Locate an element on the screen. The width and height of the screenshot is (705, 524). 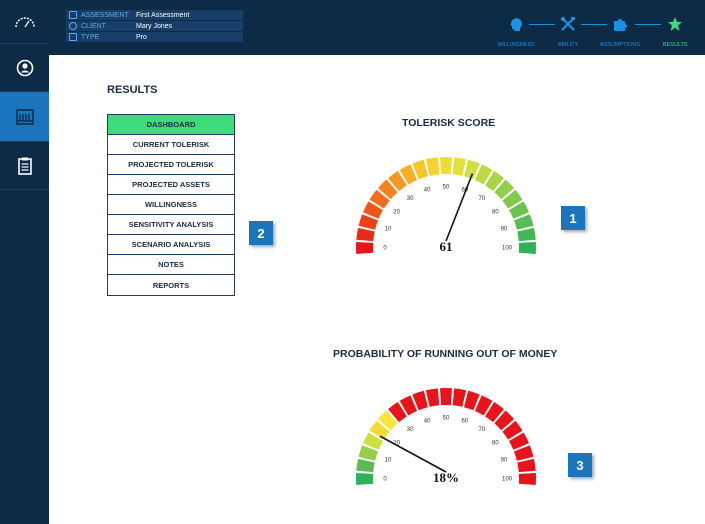
user-circle-icon is located at coordinates (24, 67).